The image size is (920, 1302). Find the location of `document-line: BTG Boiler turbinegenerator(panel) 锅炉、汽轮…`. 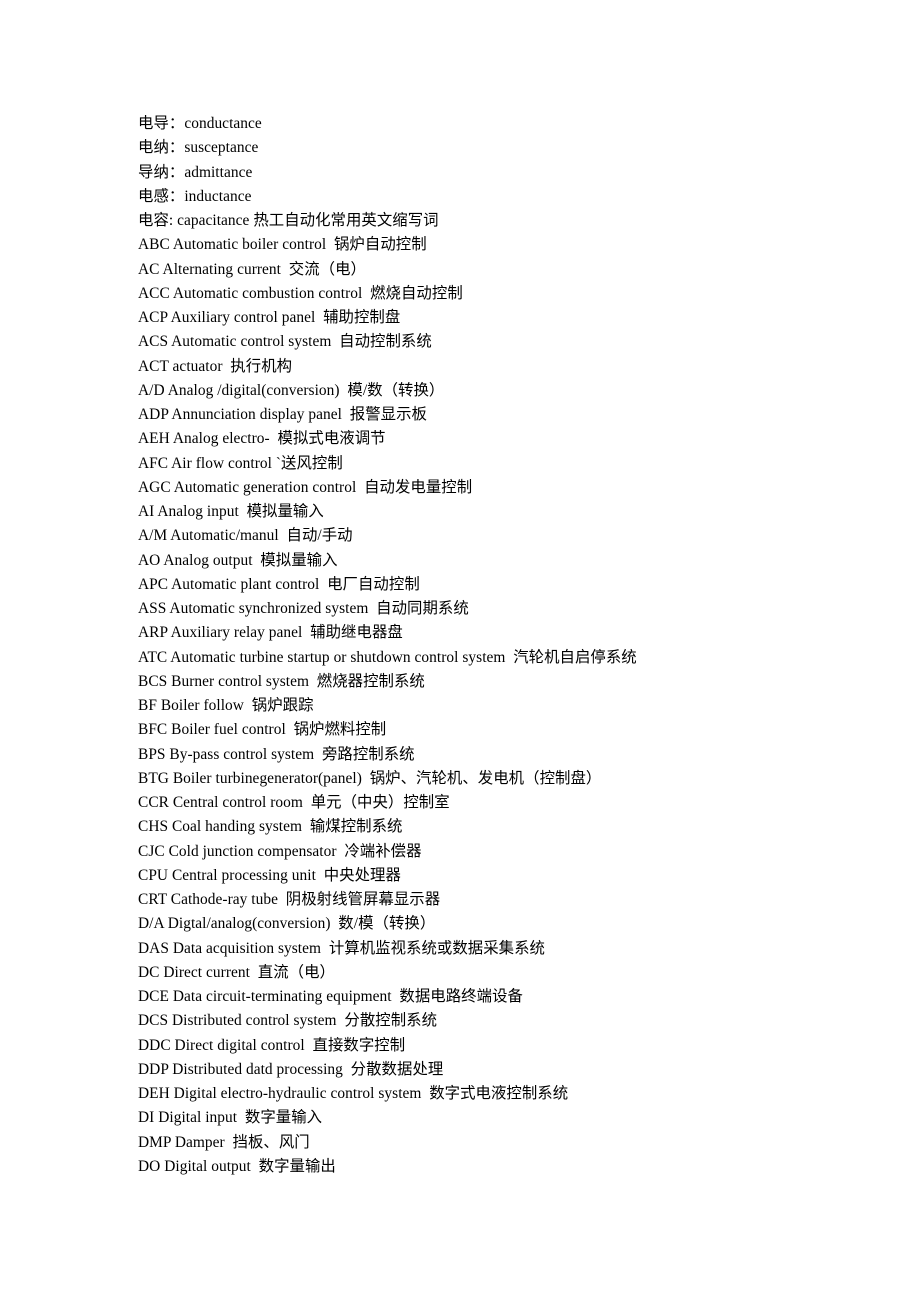

document-line: BTG Boiler turbinegenerator(panel) 锅炉、汽轮… is located at coordinates (370, 778).